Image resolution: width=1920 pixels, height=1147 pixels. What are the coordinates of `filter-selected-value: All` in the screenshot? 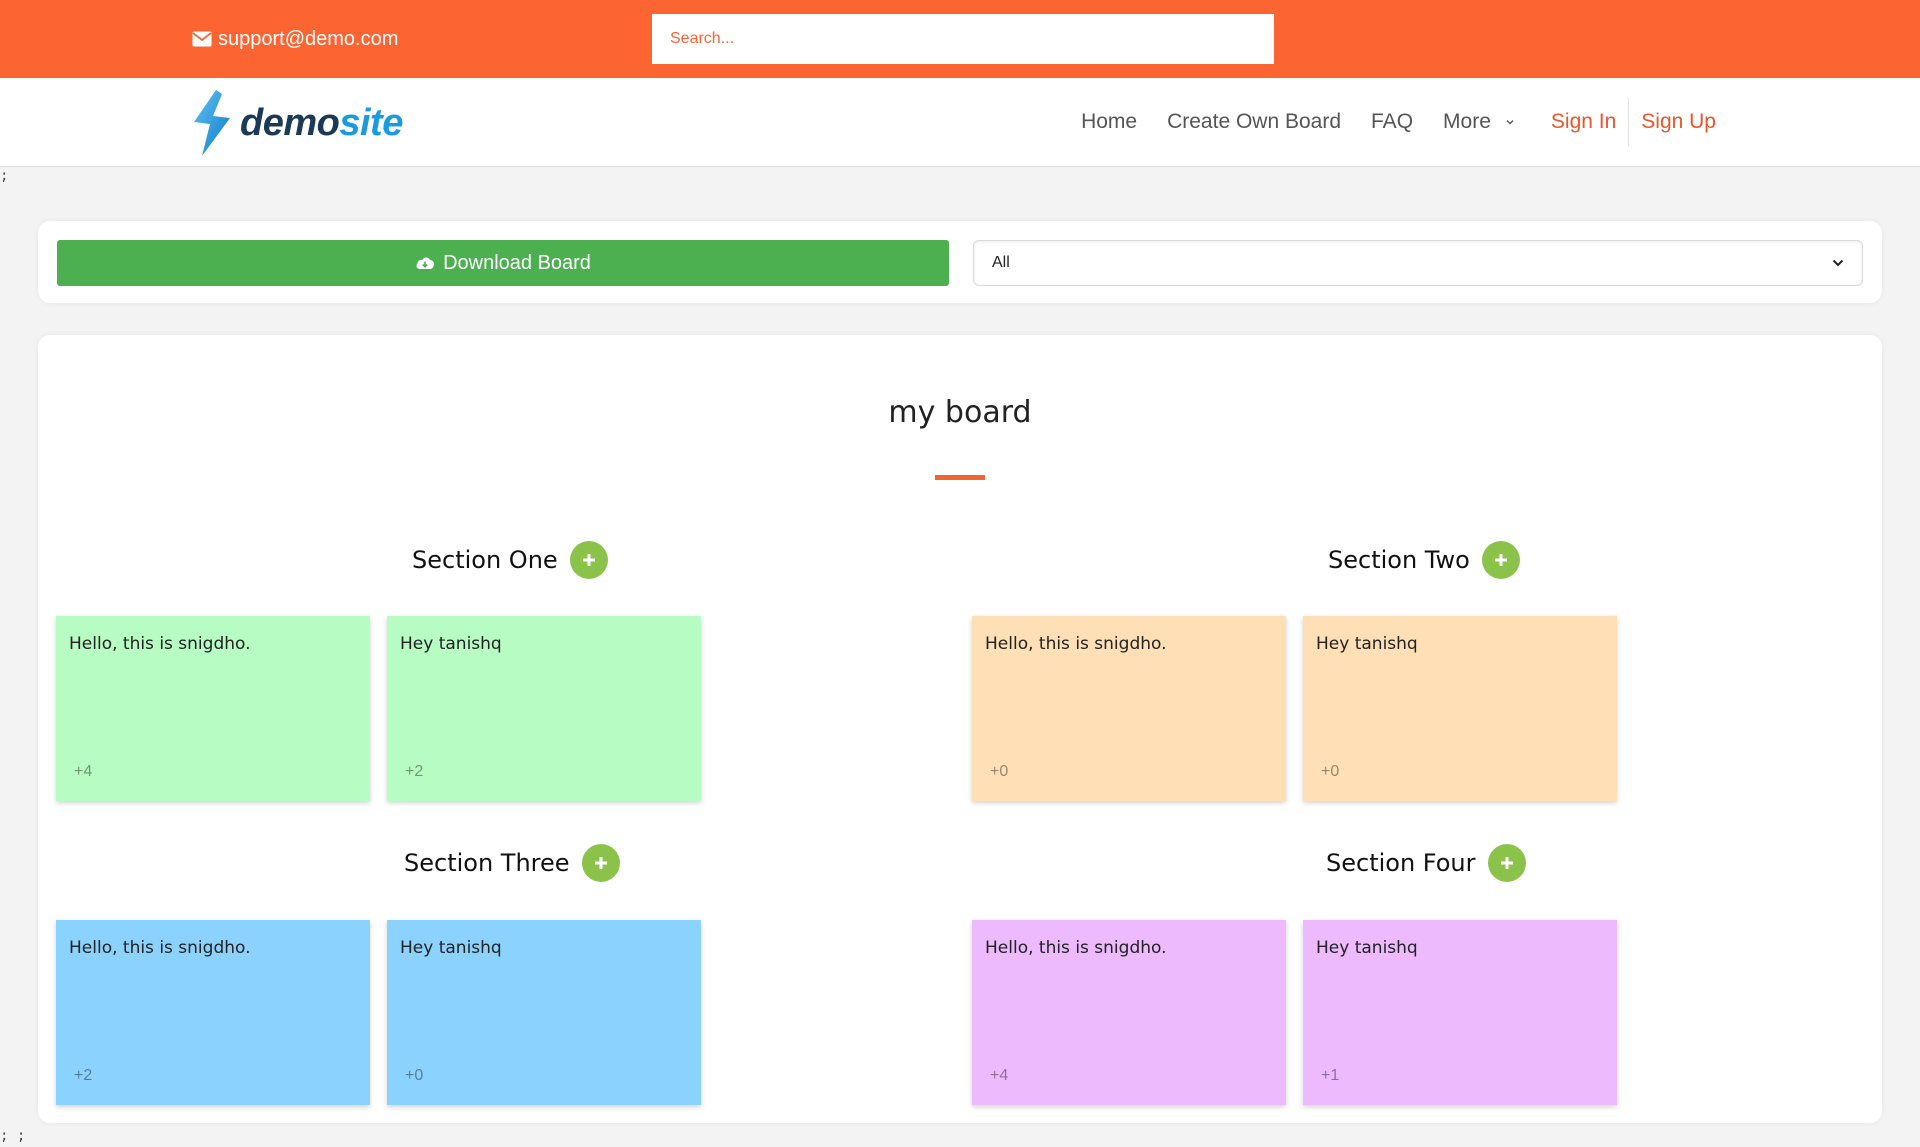 It's located at (1001, 262).